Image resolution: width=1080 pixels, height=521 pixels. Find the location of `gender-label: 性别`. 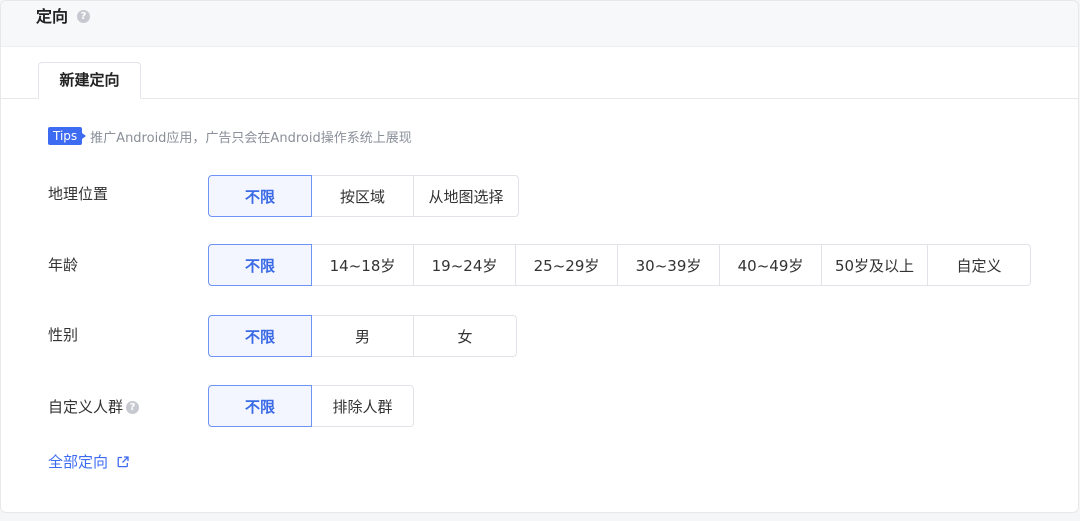

gender-label: 性别 is located at coordinates (63, 335).